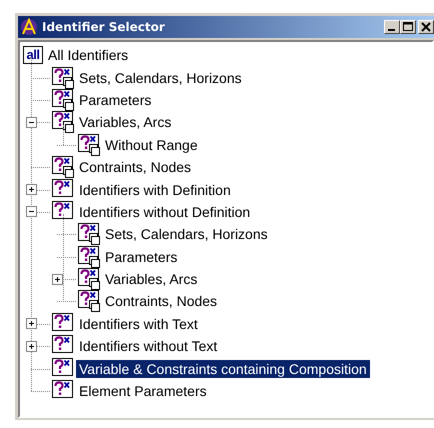 This screenshot has height=428, width=434. Describe the element at coordinates (392, 27) in the screenshot. I see `minimize-button` at that location.